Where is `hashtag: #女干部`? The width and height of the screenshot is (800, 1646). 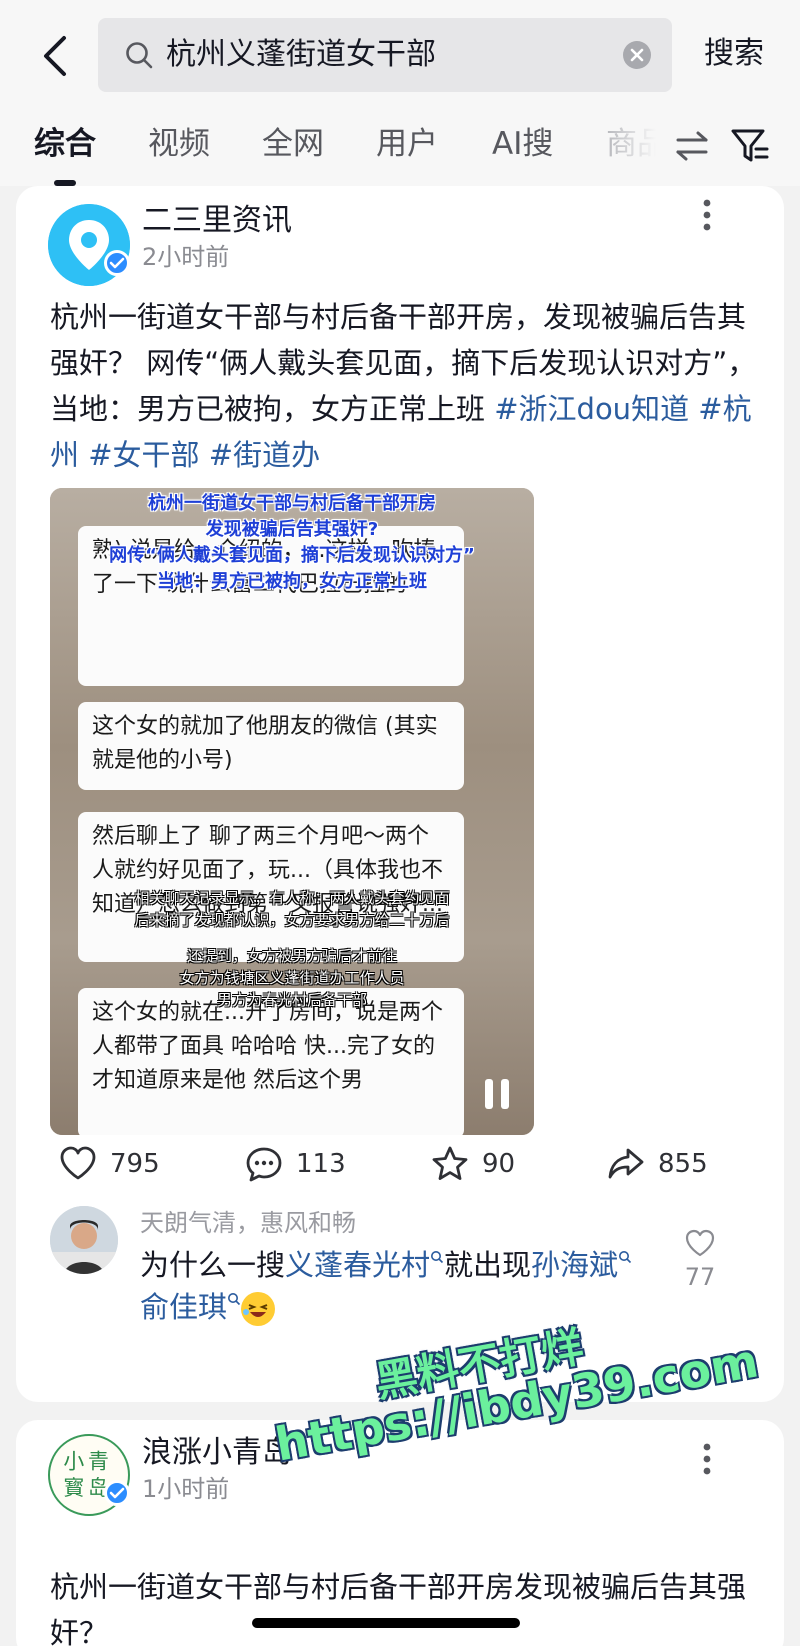 hashtag: #女干部 is located at coordinates (143, 455).